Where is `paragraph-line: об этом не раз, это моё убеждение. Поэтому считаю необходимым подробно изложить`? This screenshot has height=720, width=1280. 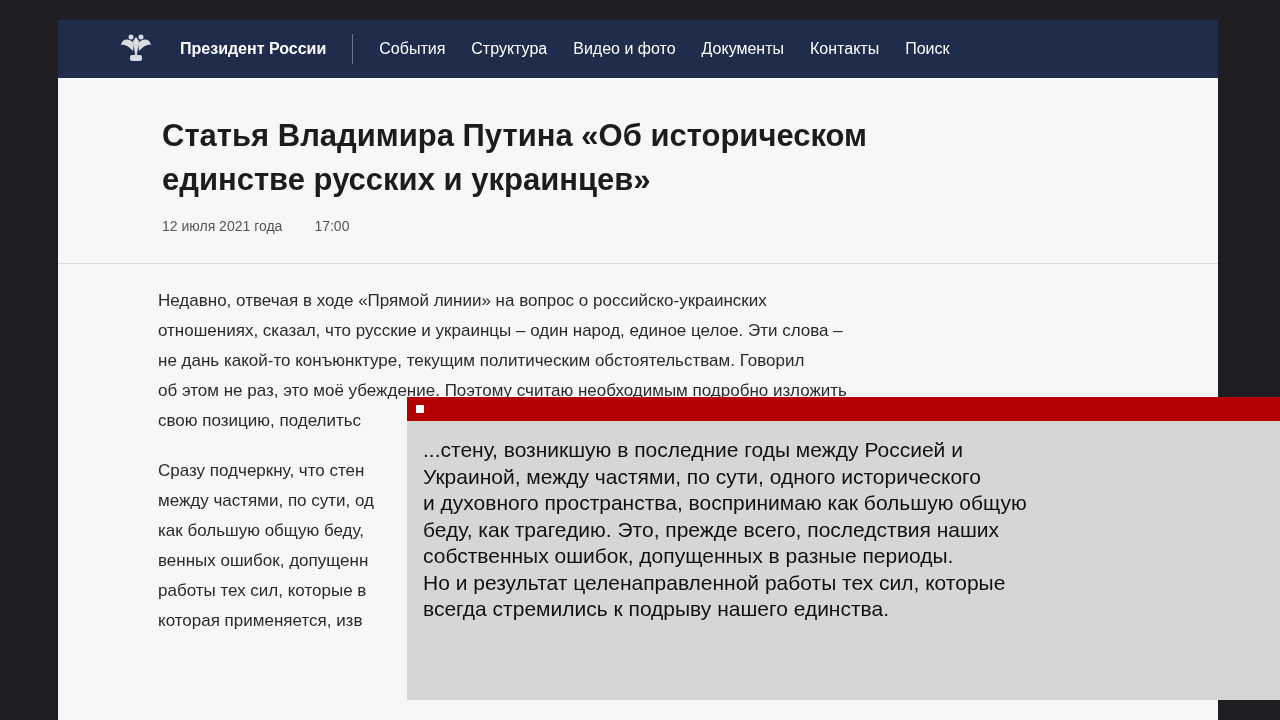 paragraph-line: об этом не раз, это моё убеждение. Поэтому считаю необходимым подробно изложить is located at coordinates (502, 391).